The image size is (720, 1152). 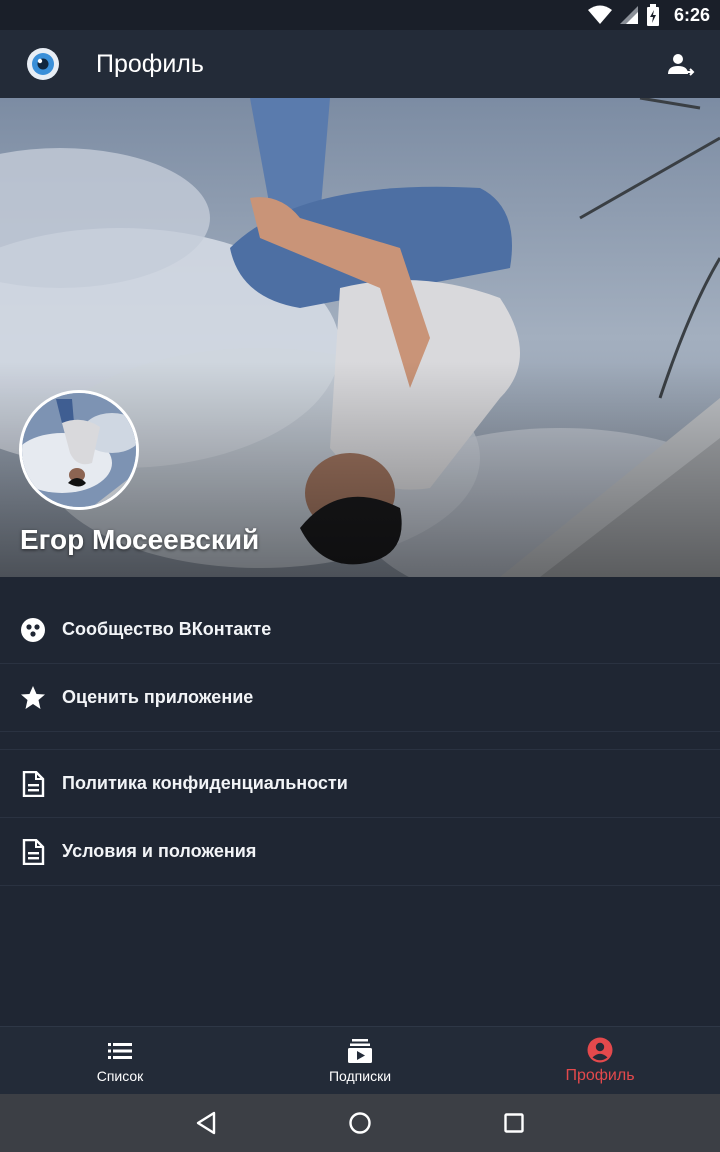 What do you see at coordinates (360, 1051) in the screenshot?
I see `subscriptions-icon` at bounding box center [360, 1051].